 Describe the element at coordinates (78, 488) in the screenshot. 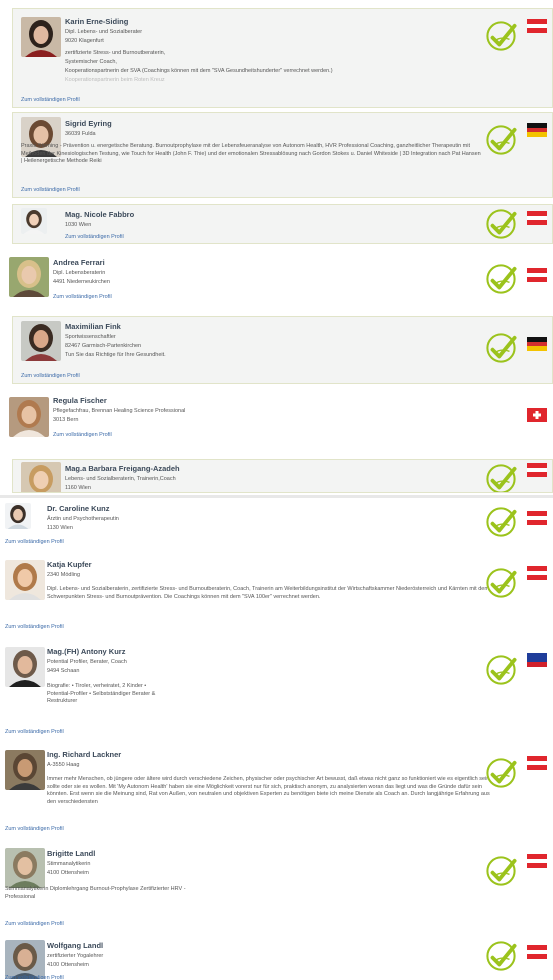

I see `profile-detail: 1160 Wien` at that location.